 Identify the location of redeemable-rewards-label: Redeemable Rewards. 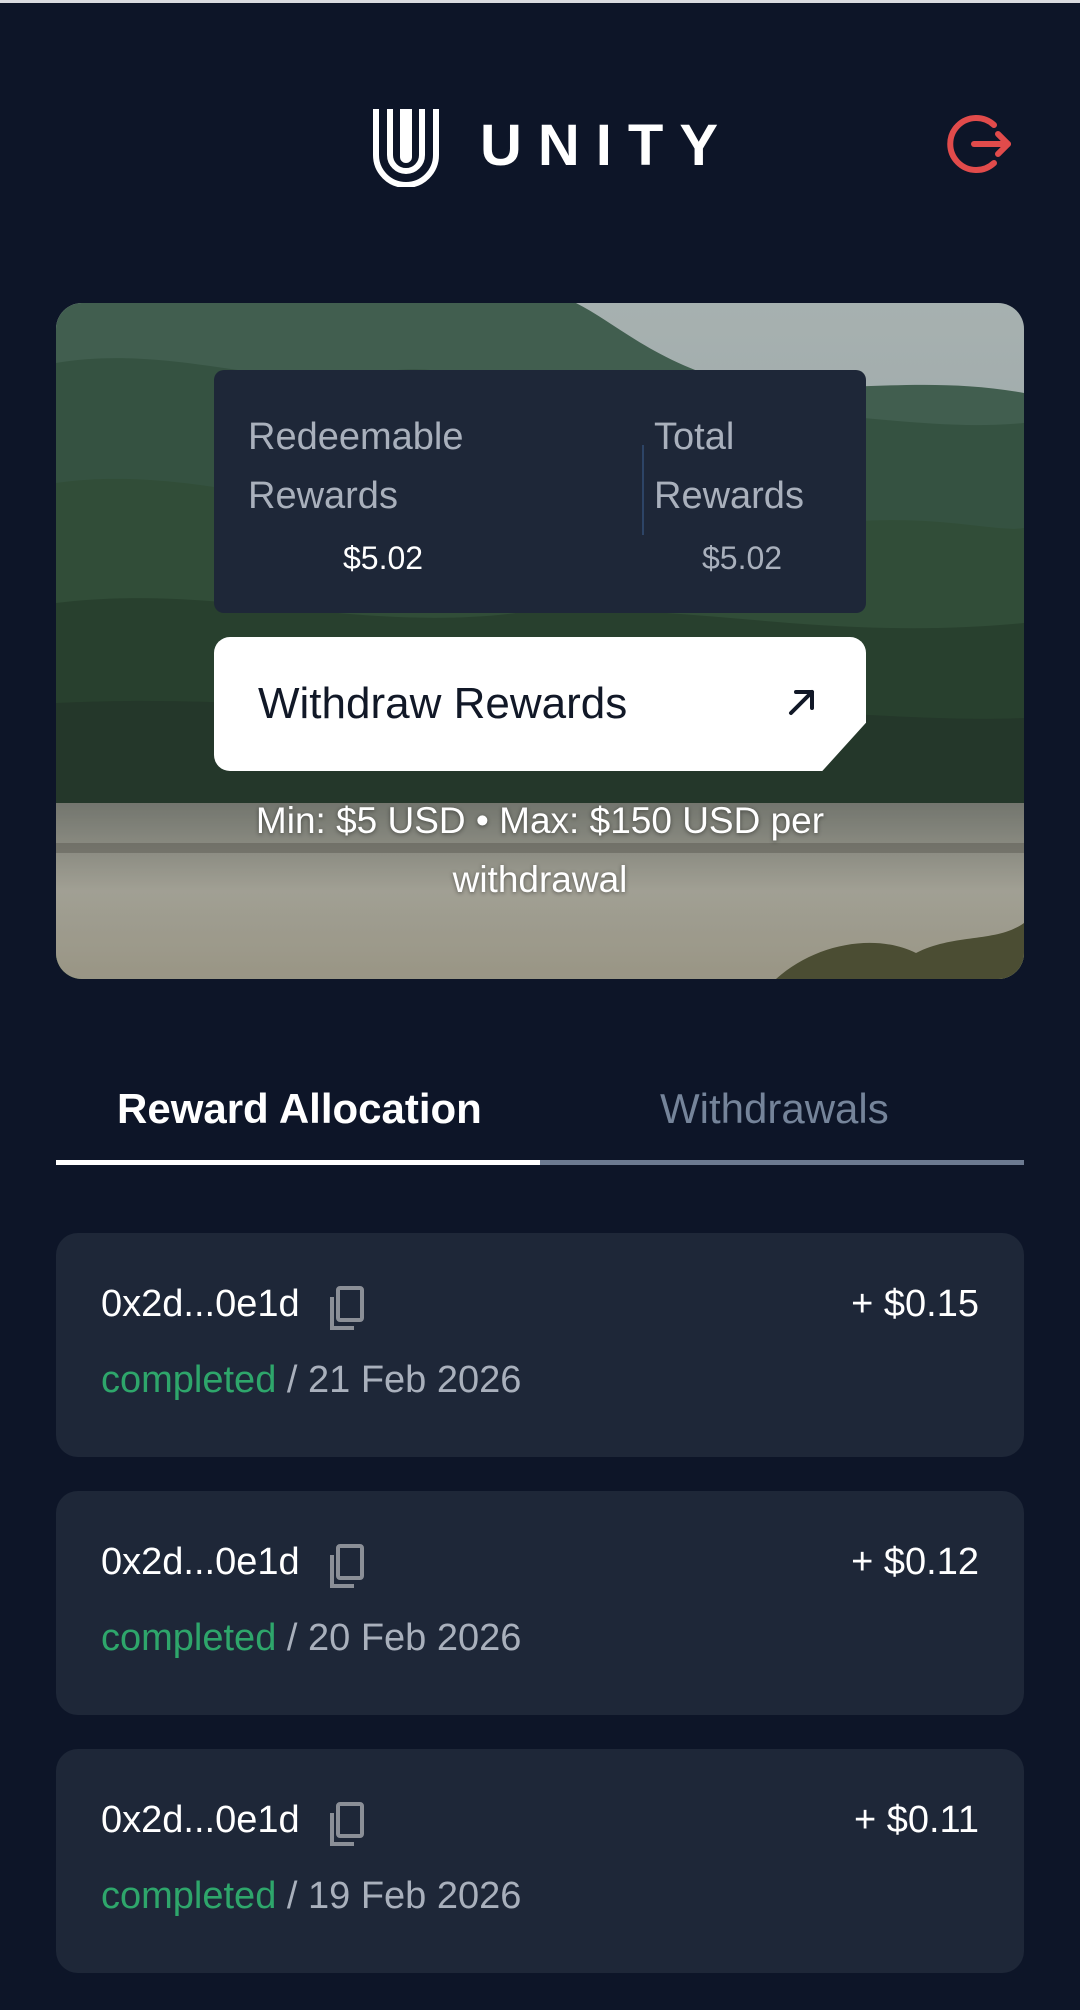
(356, 466).